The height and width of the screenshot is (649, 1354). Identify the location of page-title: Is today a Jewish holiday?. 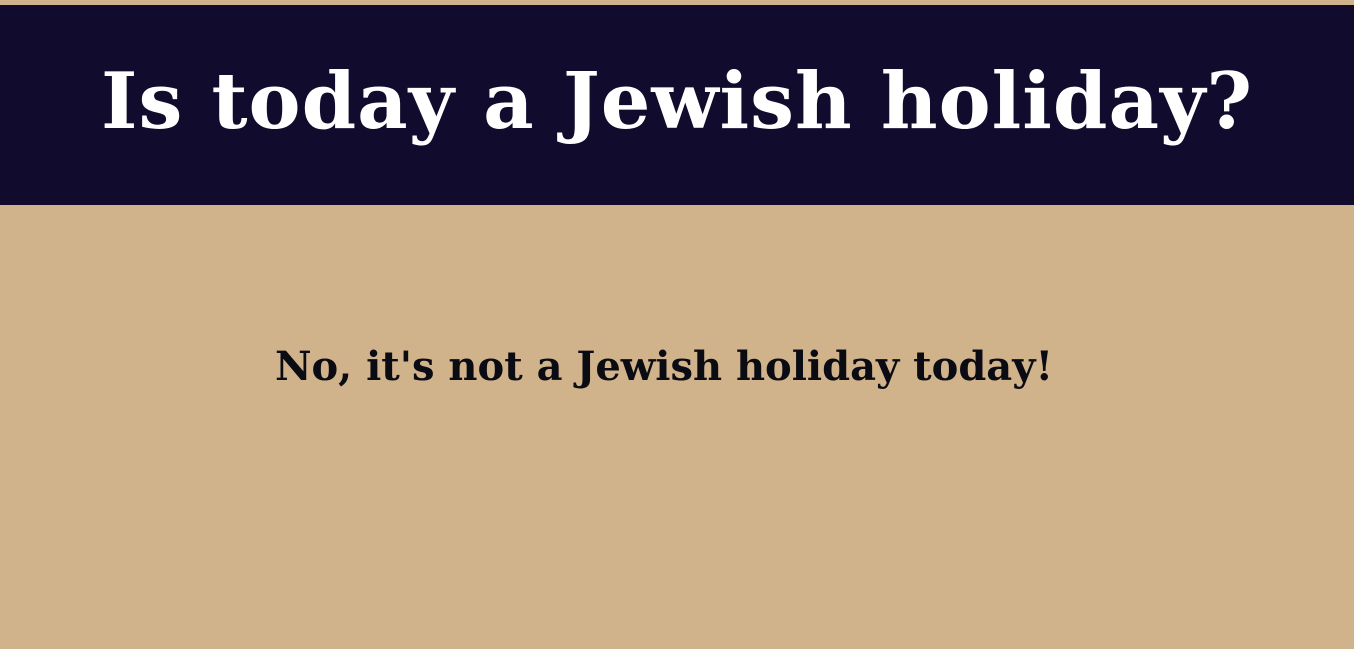
(677, 101).